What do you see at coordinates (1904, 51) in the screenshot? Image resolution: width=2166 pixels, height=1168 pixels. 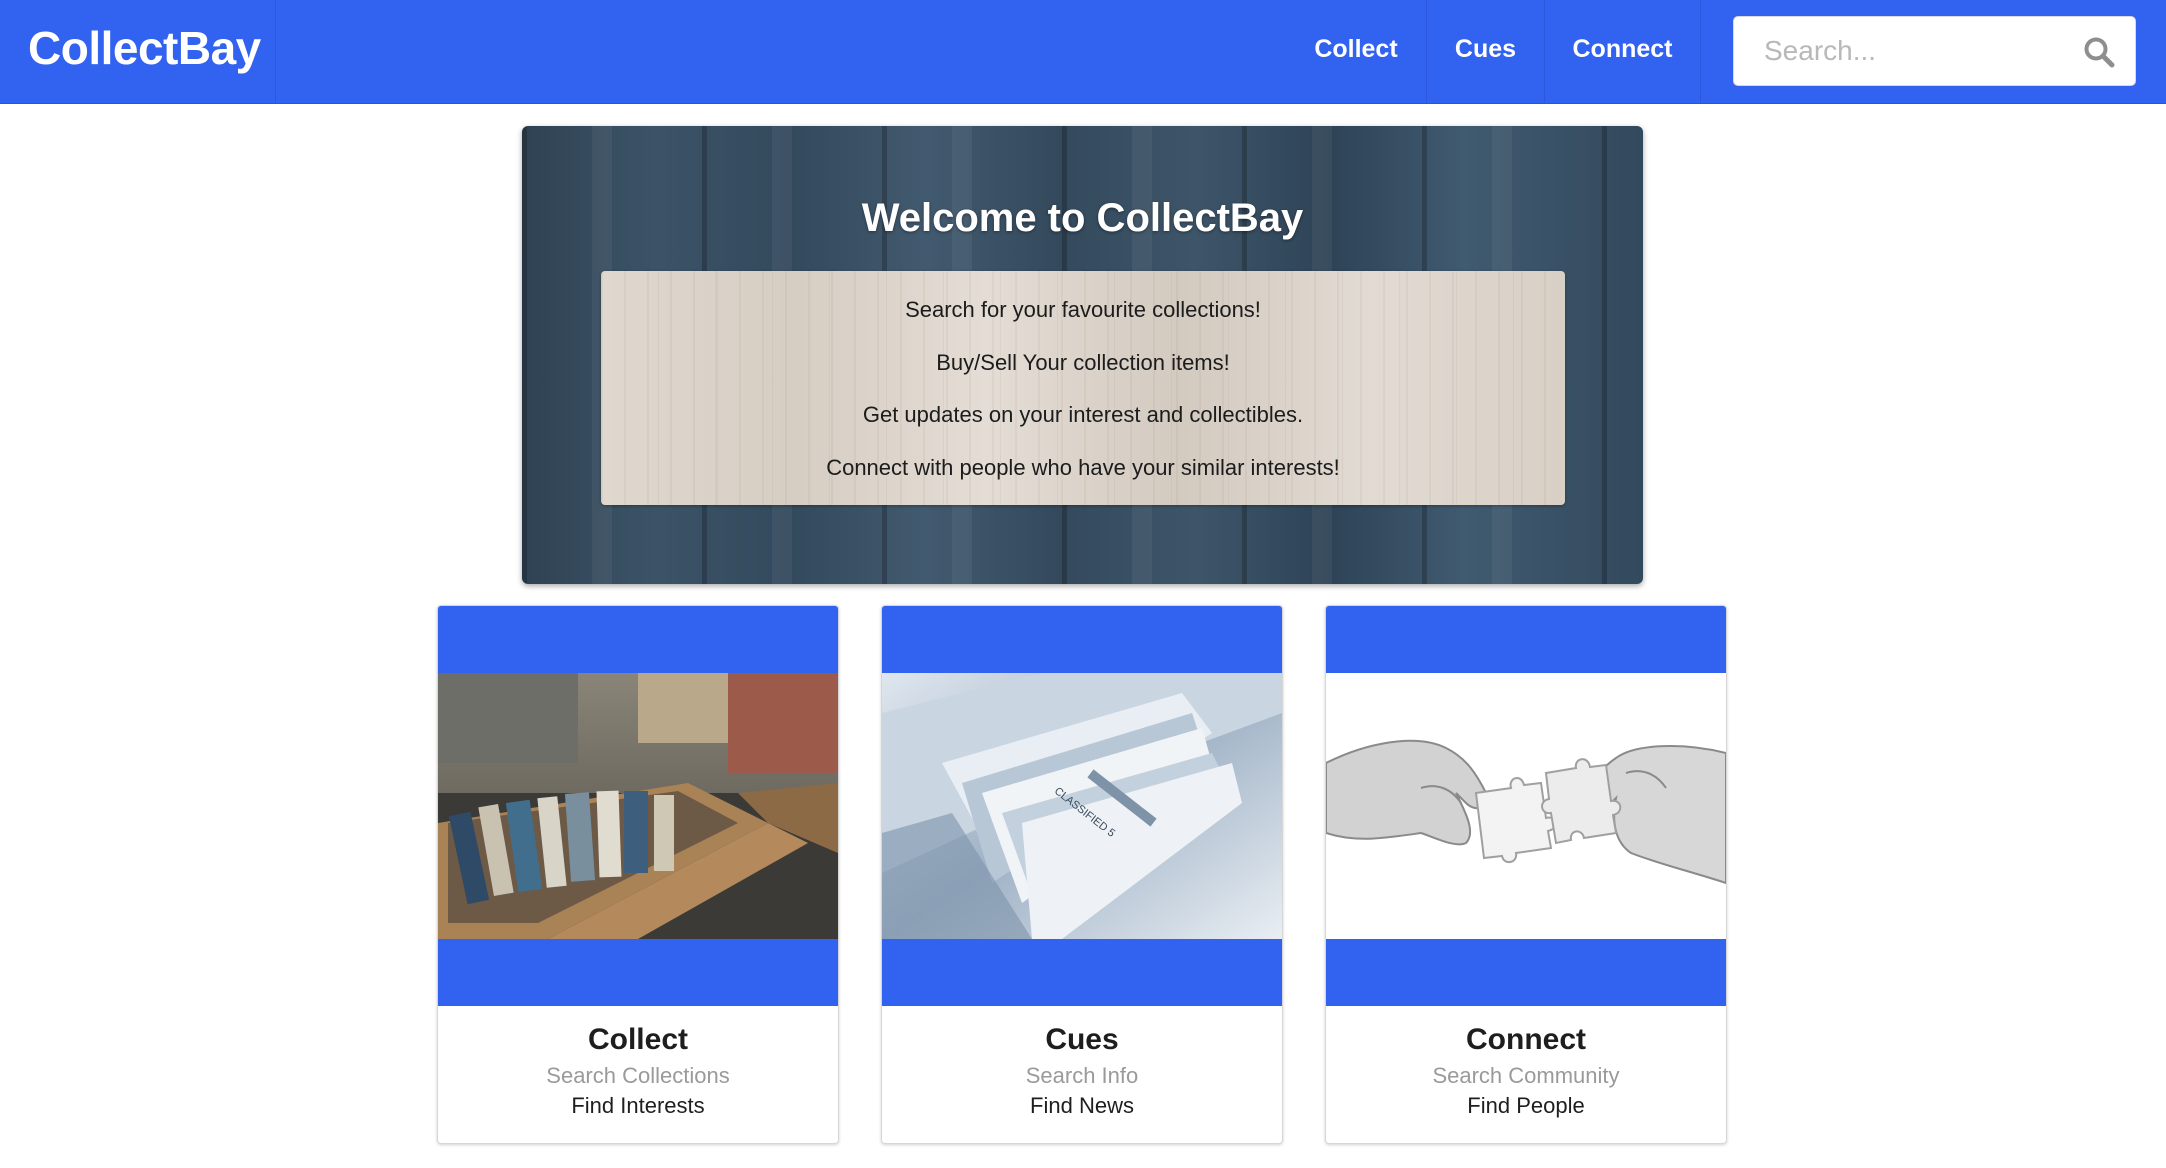 I see `search-input` at bounding box center [1904, 51].